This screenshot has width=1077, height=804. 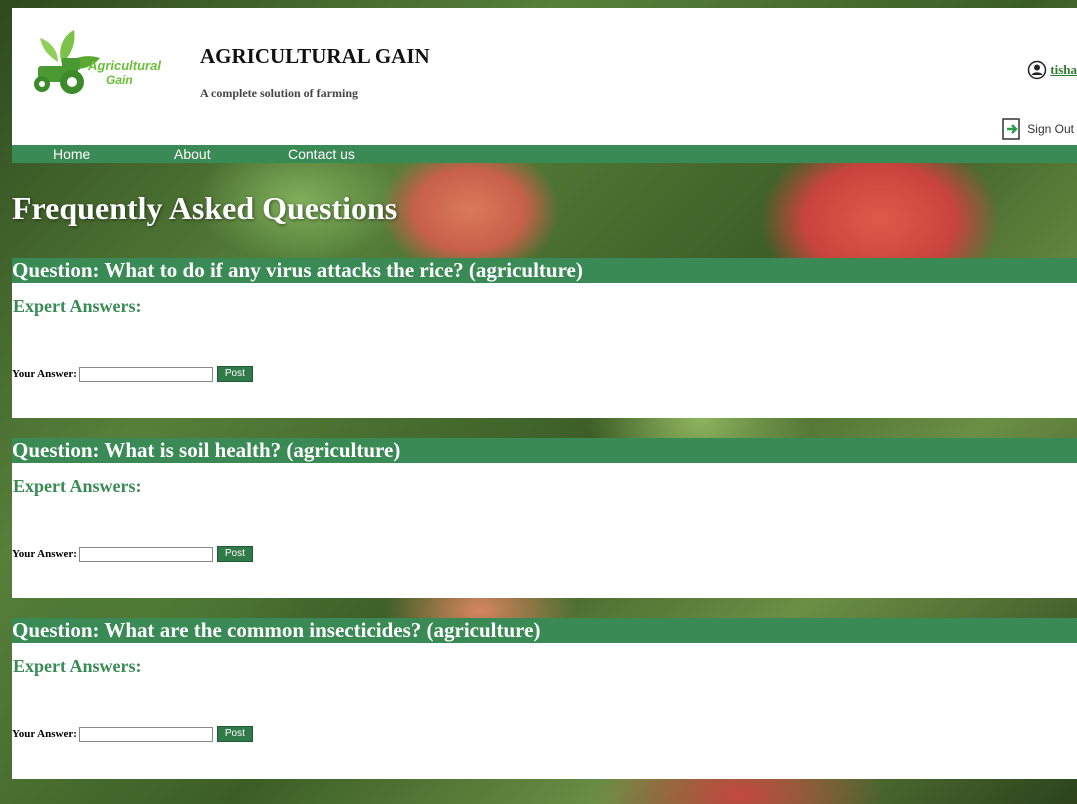 I want to click on site-logo: Agricultural Gain, so click(x=99, y=61).